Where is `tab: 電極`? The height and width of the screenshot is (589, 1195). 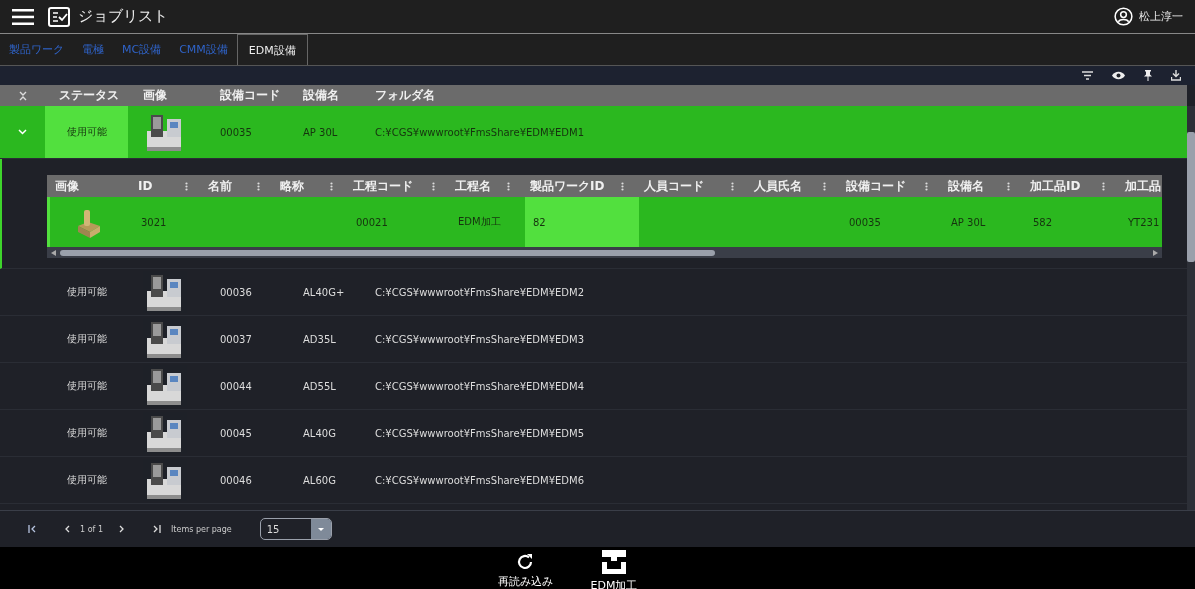 tab: 電極 is located at coordinates (93, 49).